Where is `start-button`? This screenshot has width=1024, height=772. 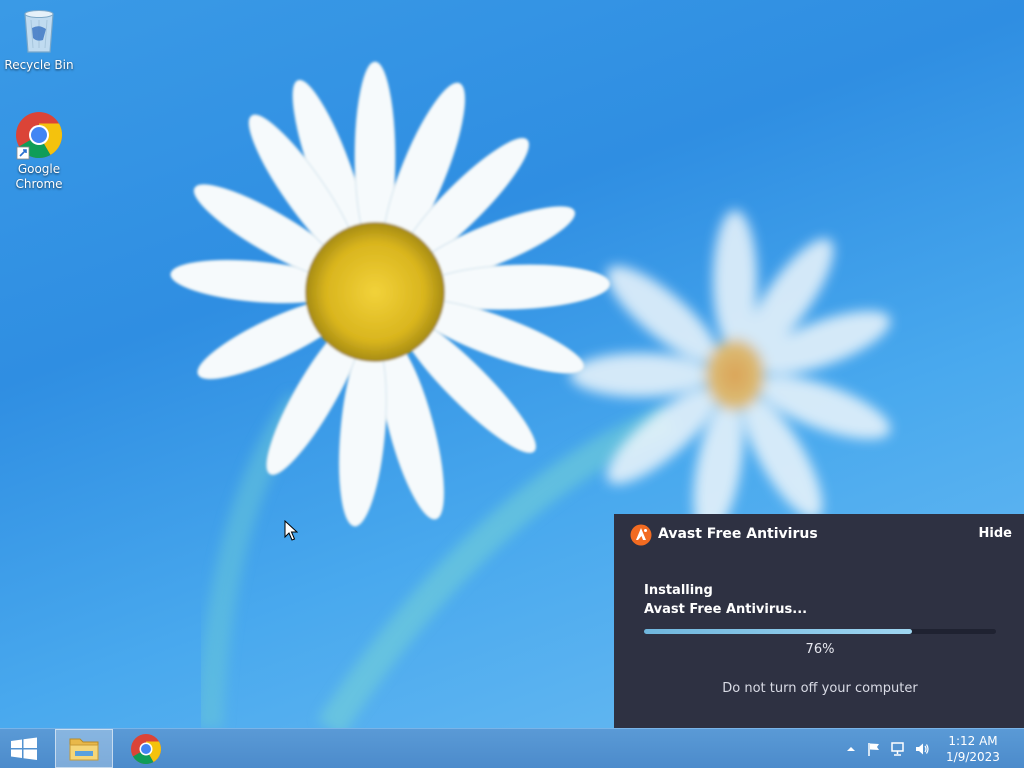
start-button is located at coordinates (24, 748).